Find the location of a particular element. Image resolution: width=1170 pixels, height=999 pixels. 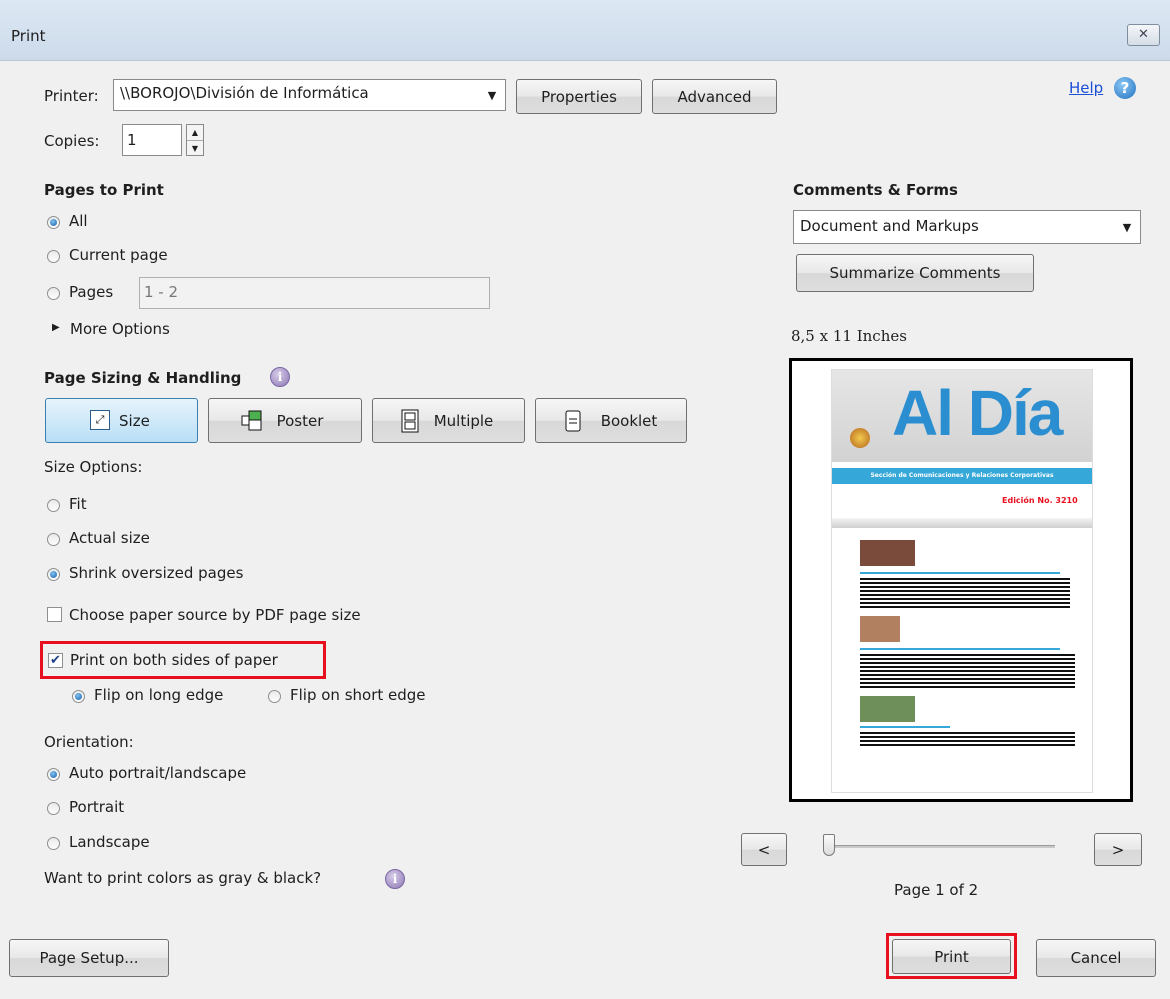

radio-portrait is located at coordinates (53, 808).